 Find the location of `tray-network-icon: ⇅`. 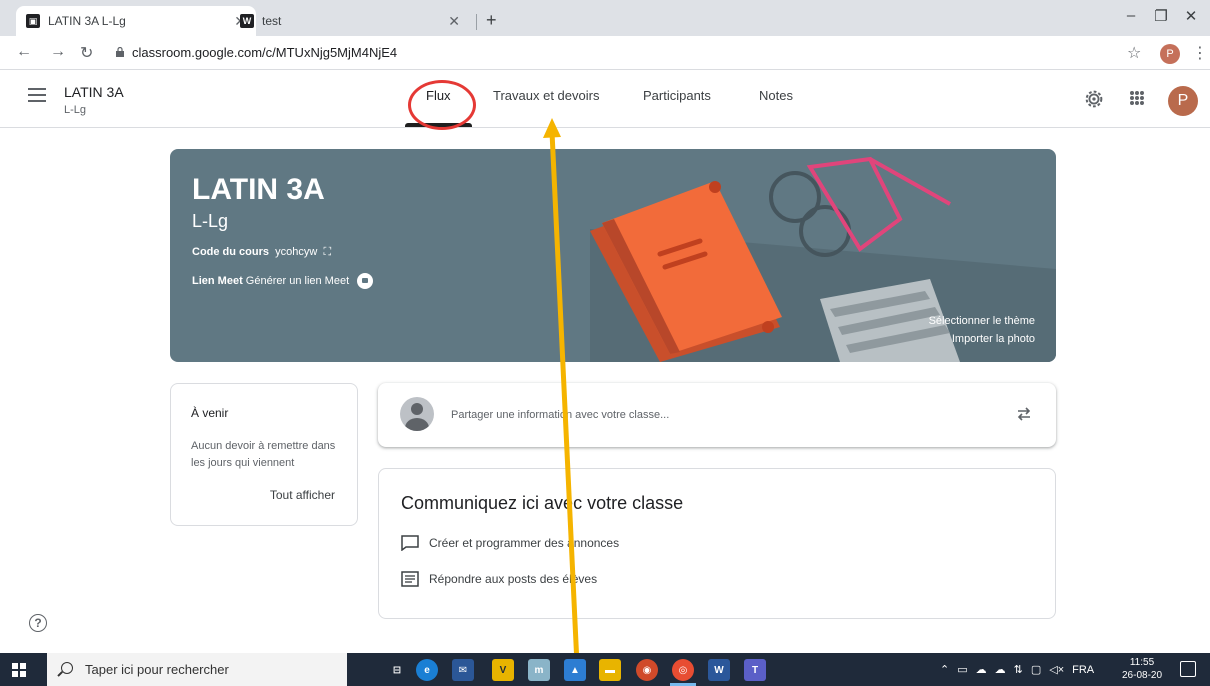

tray-network-icon: ⇅ is located at coordinates (1018, 669).